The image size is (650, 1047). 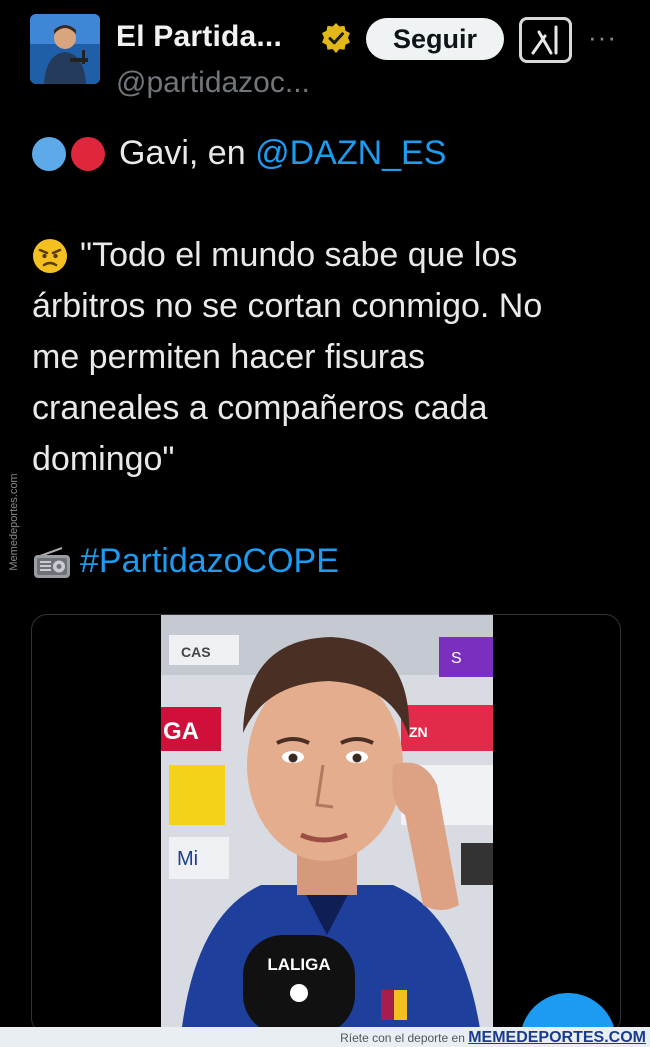 I want to click on mention-link: @DAZN_ES, so click(x=350, y=153).